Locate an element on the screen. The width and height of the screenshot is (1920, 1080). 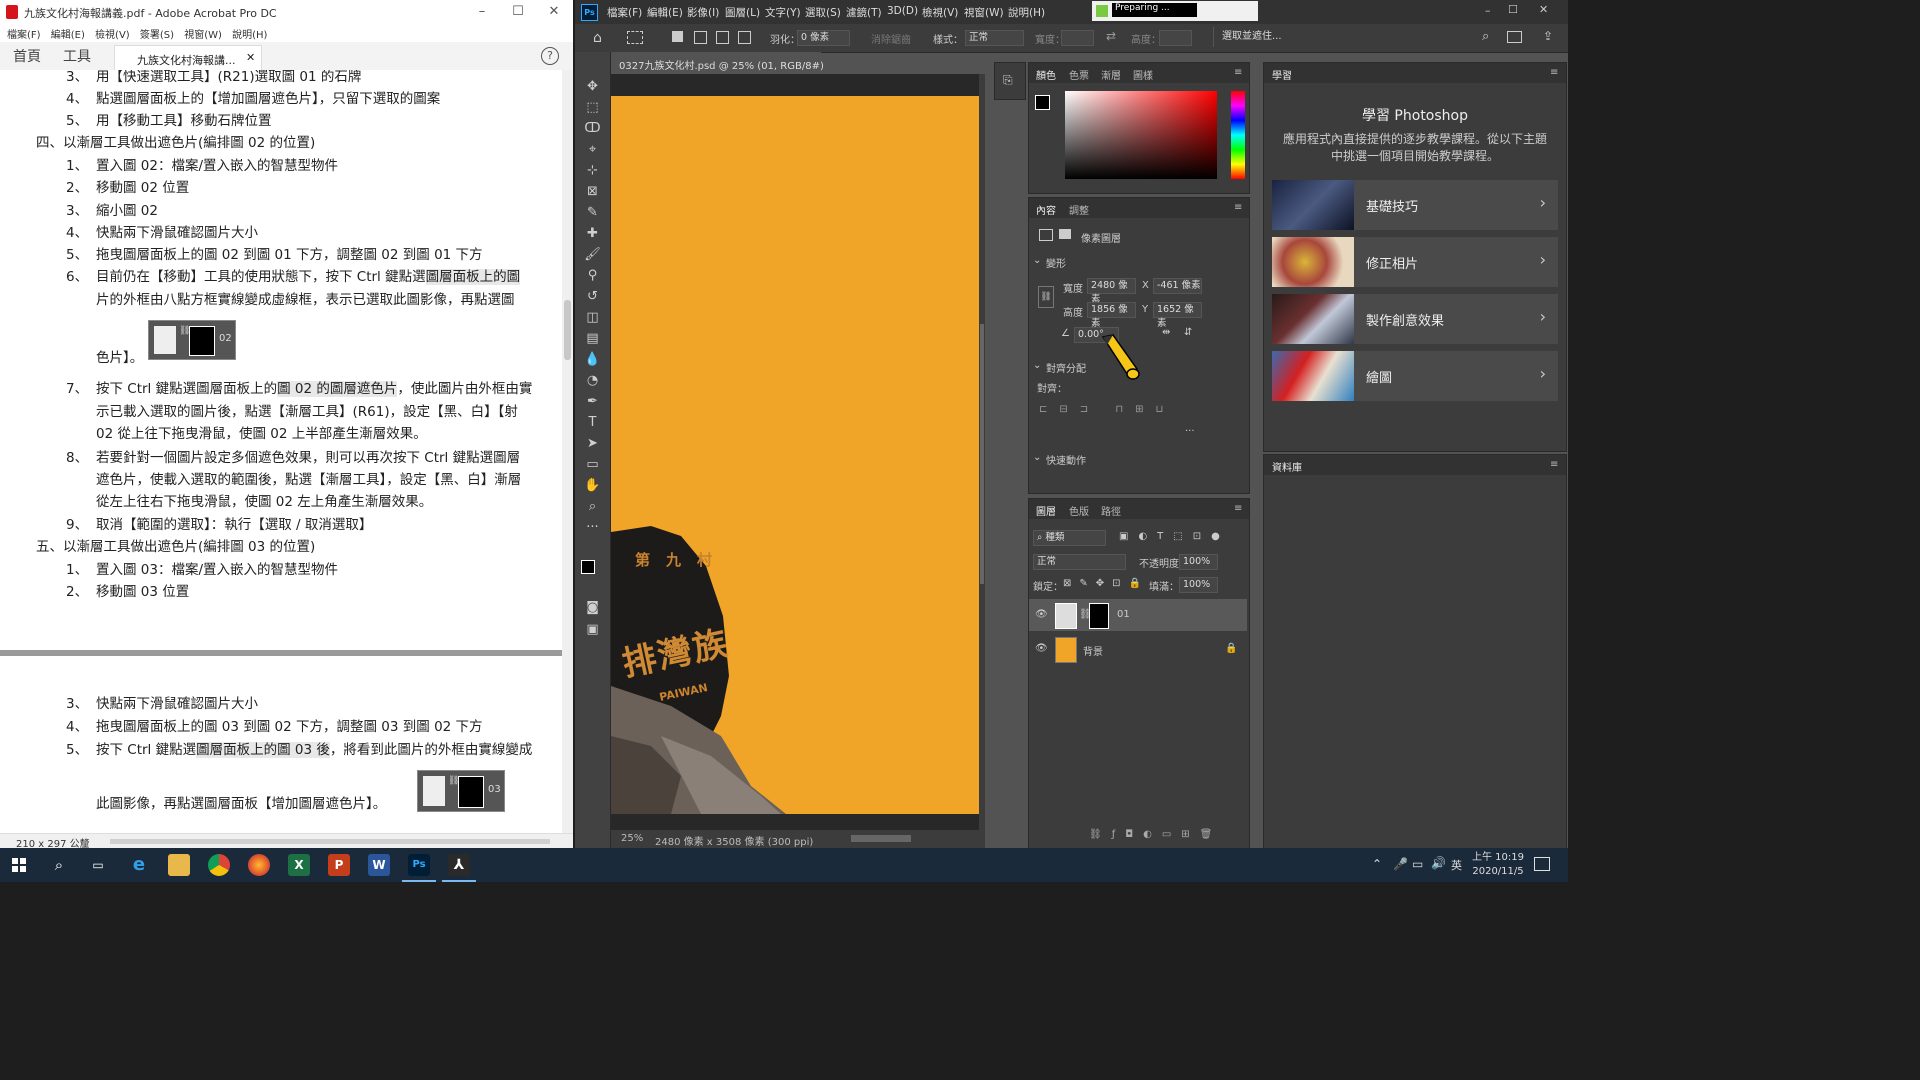
task-view-icon: ▭ is located at coordinates (98, 865).